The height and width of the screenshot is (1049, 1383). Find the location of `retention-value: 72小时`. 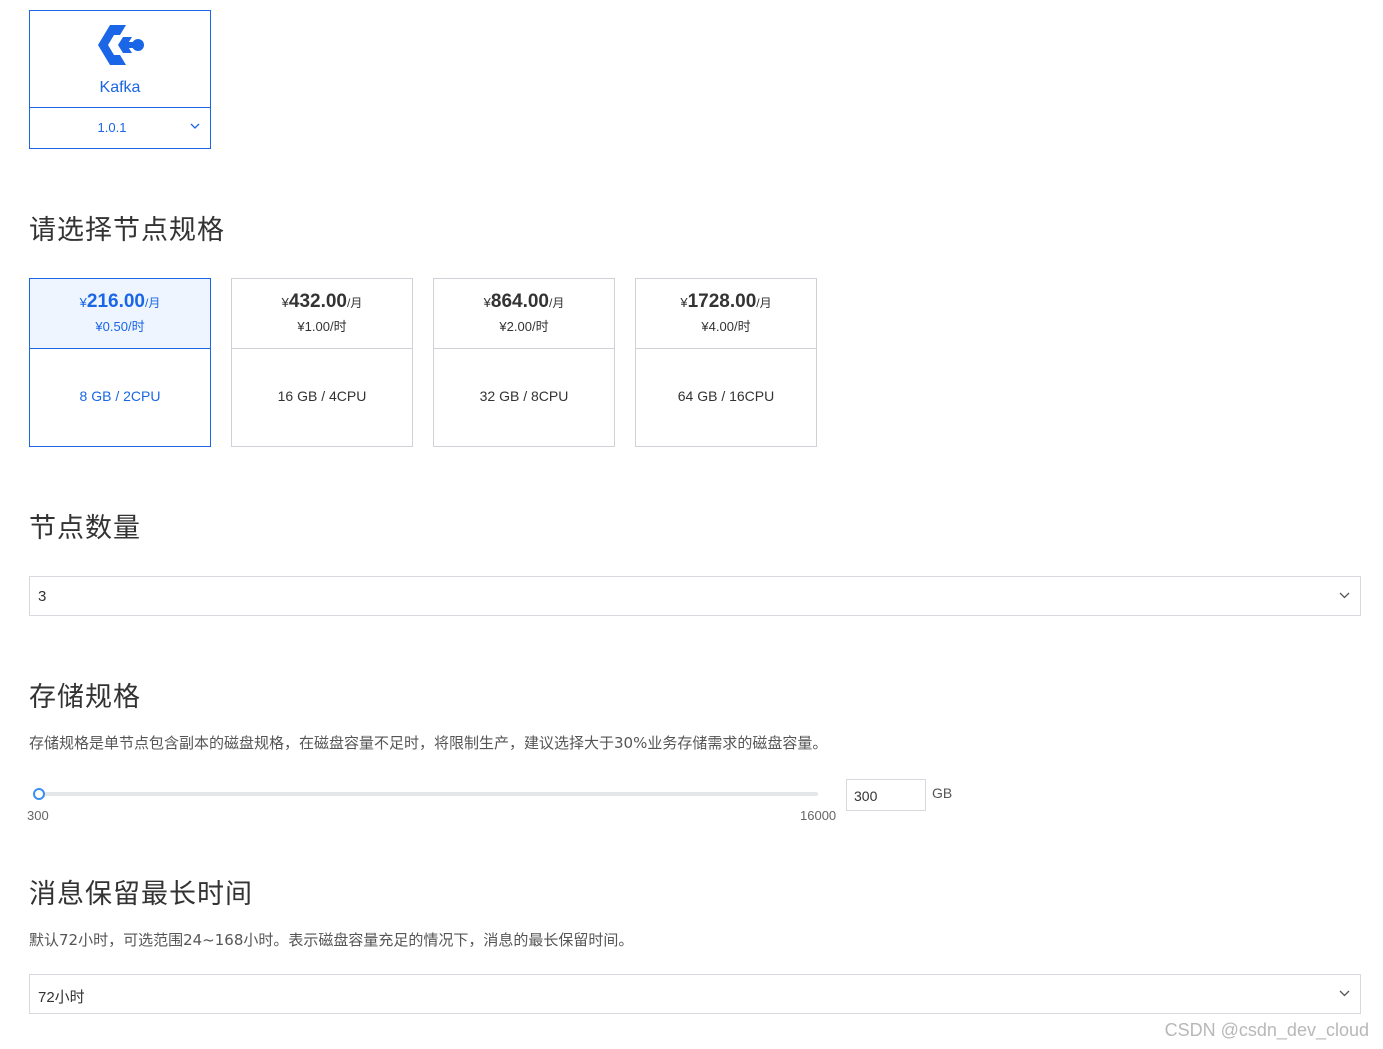

retention-value: 72小时 is located at coordinates (61, 997).